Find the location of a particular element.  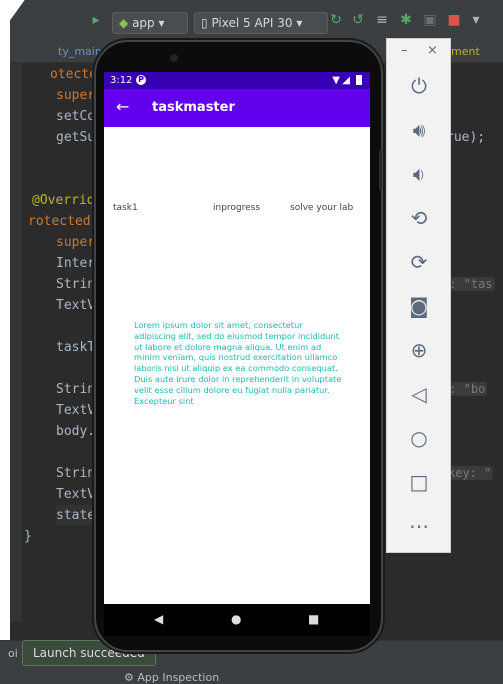

code-line: getSu is located at coordinates (76, 137).